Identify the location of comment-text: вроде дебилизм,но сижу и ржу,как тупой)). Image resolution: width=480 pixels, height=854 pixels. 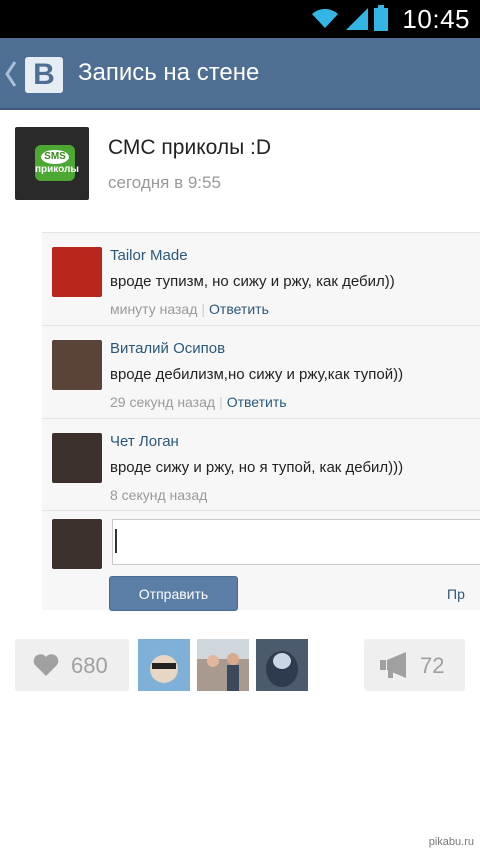
(257, 374).